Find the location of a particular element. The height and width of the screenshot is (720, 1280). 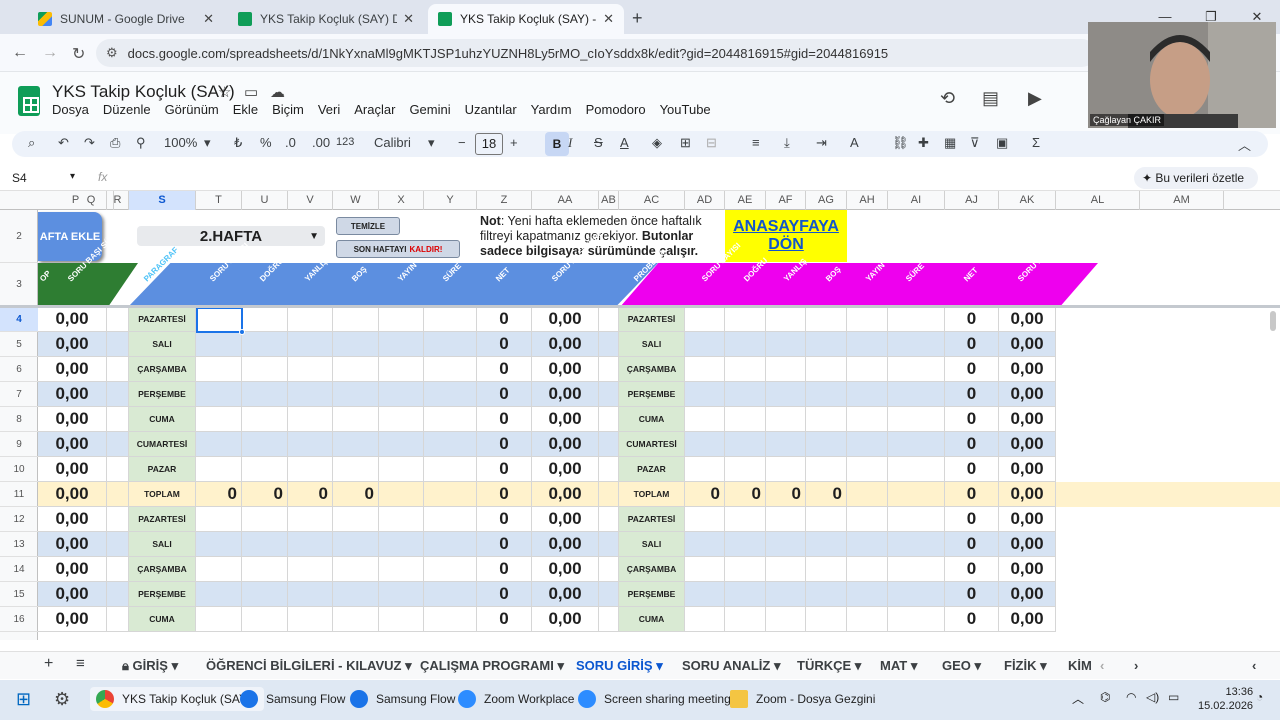

menu-item: YouTube is located at coordinates (685, 109).